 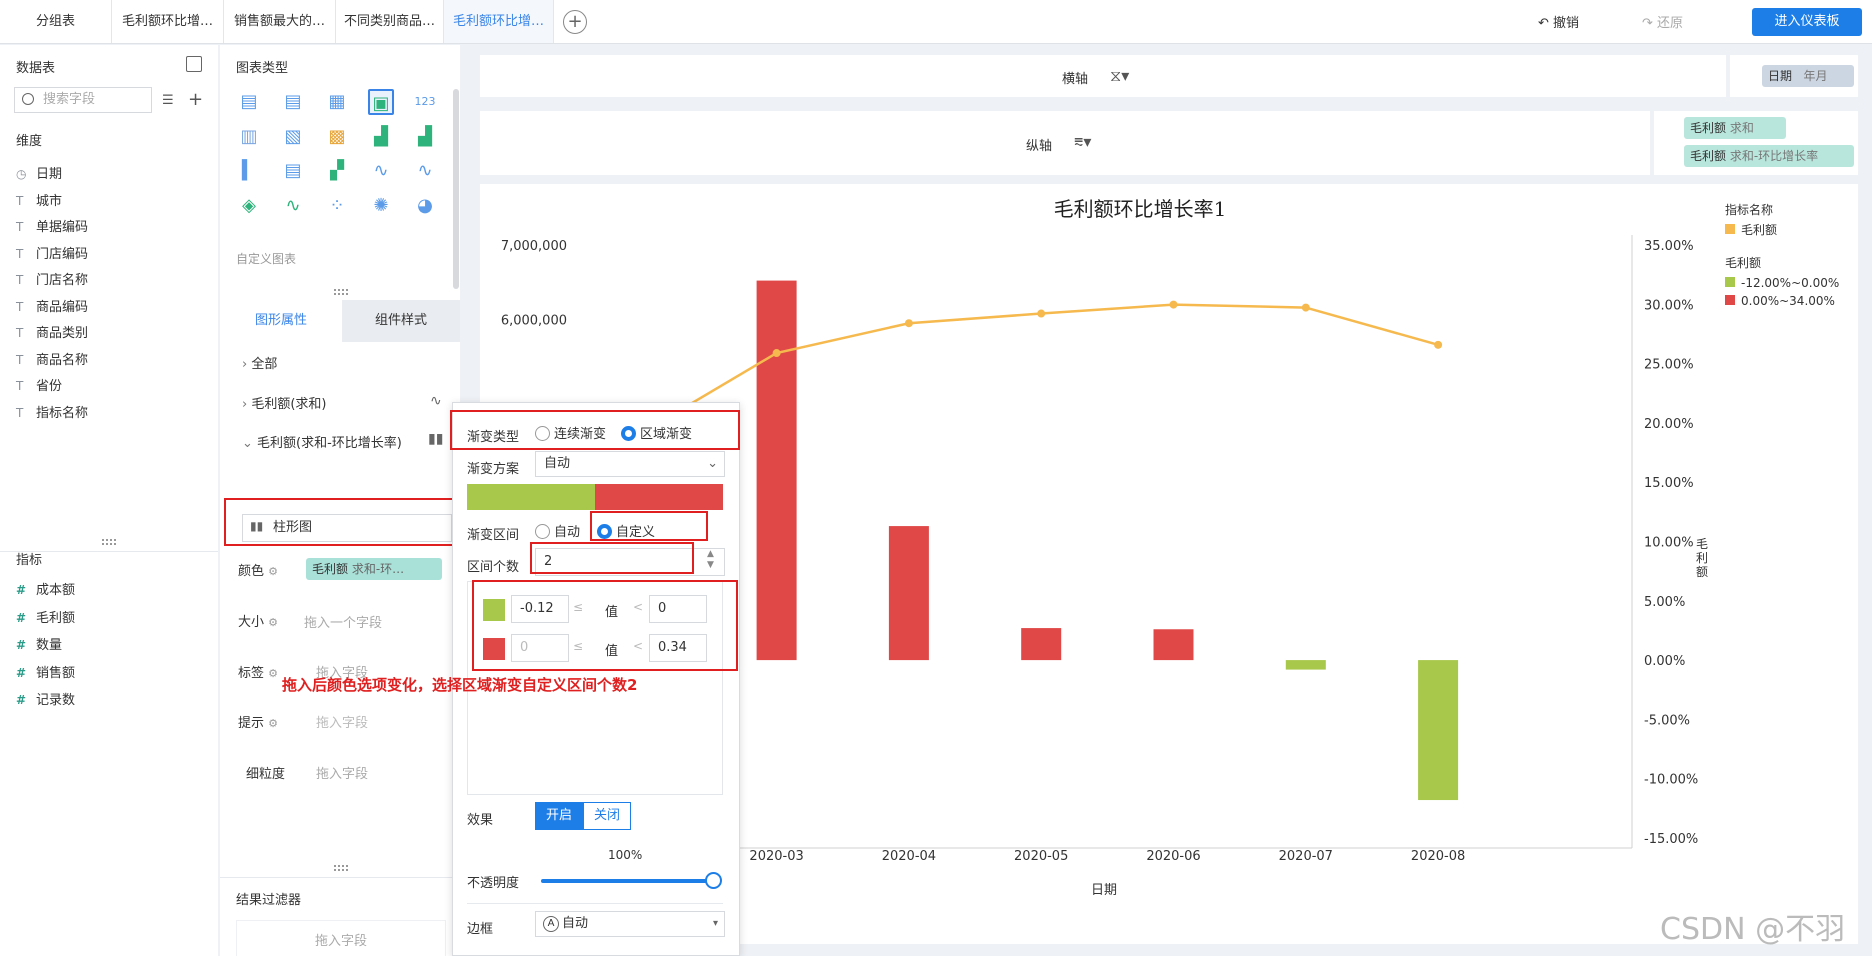 What do you see at coordinates (281, 321) in the screenshot?
I see `tab-graph-props: 图形属性` at bounding box center [281, 321].